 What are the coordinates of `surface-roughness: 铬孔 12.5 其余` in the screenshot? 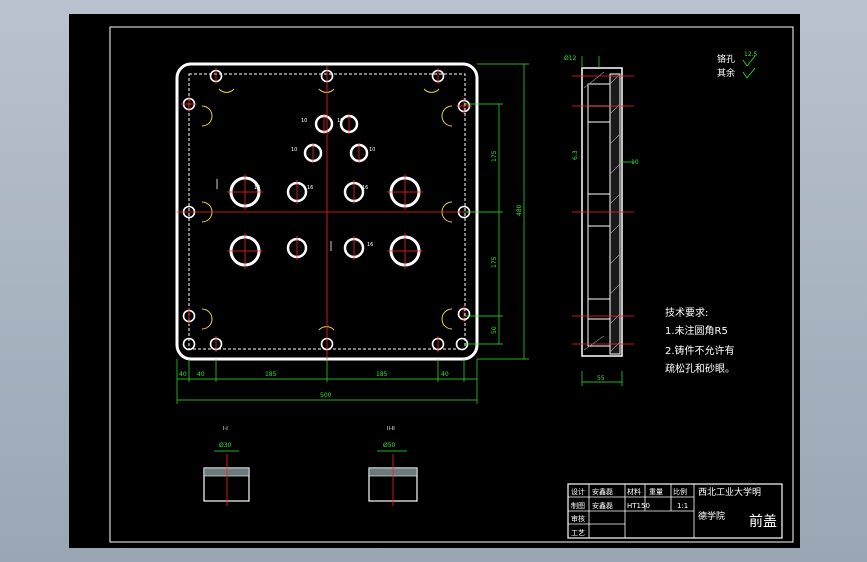 It's located at (737, 65).